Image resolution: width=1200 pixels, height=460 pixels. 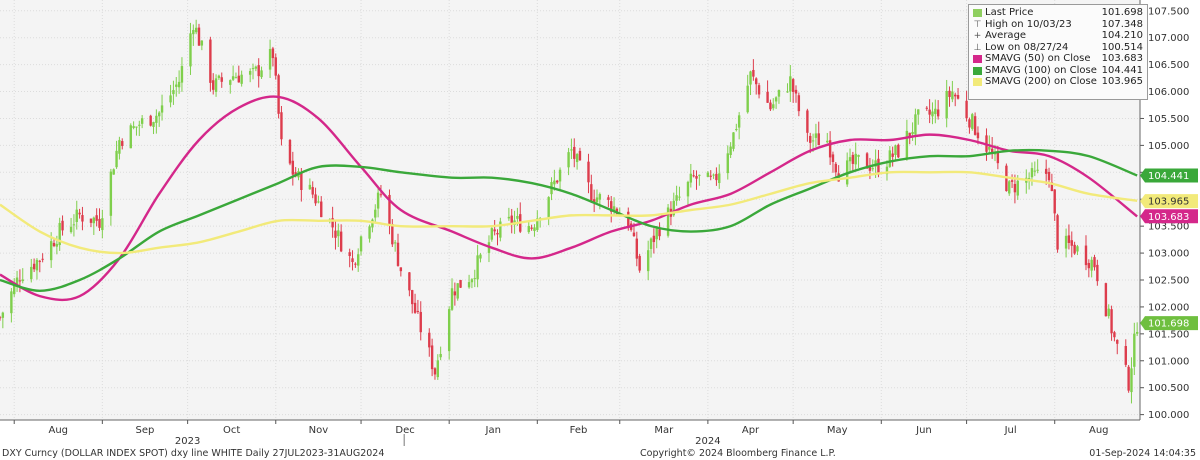 I want to click on legend-entry: SMAVG (200) on Close 103.965, so click(x=1058, y=82).